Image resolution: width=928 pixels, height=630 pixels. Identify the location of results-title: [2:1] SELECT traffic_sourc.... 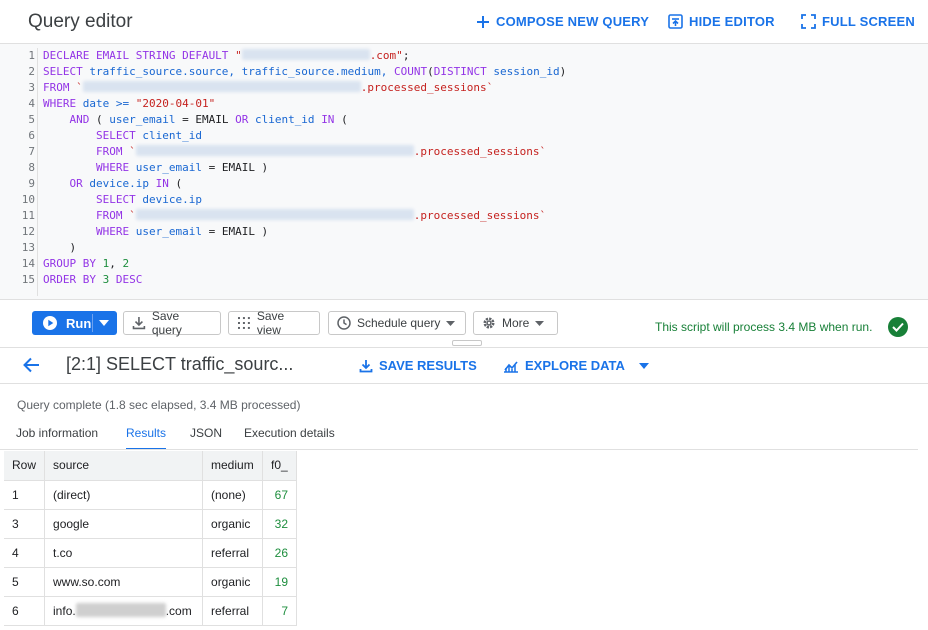
(180, 364).